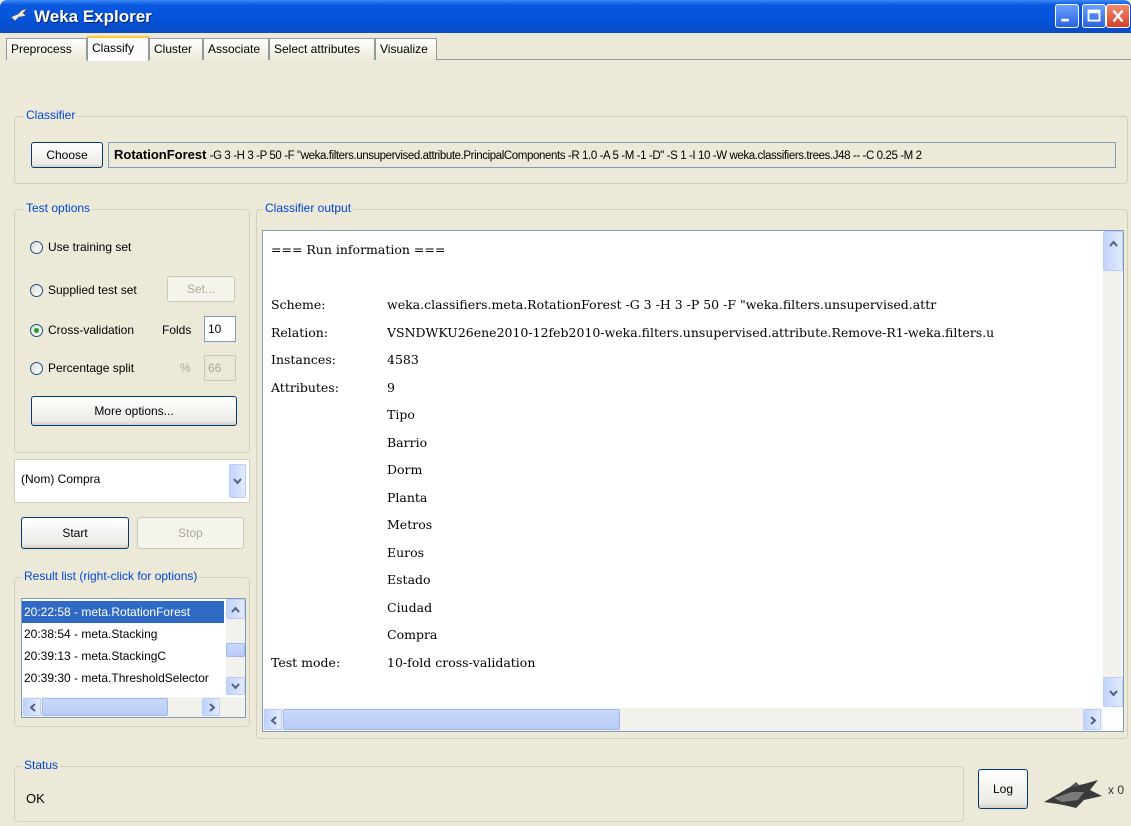 Image resolution: width=1131 pixels, height=826 pixels. I want to click on choose-button: Choose, so click(67, 155).